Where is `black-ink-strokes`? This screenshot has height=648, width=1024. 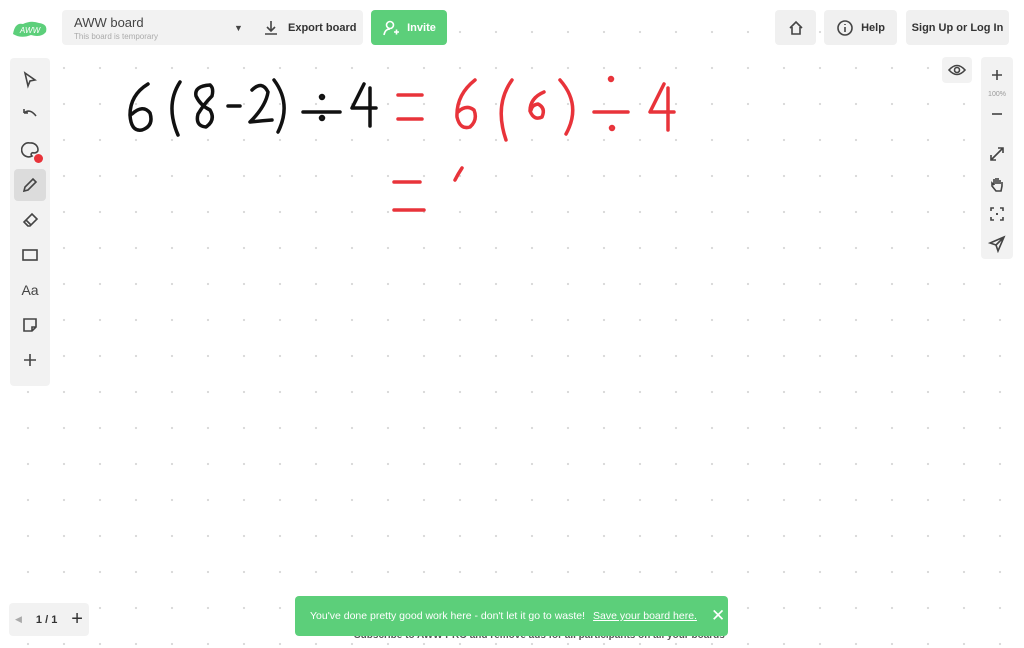 black-ink-strokes is located at coordinates (253, 107).